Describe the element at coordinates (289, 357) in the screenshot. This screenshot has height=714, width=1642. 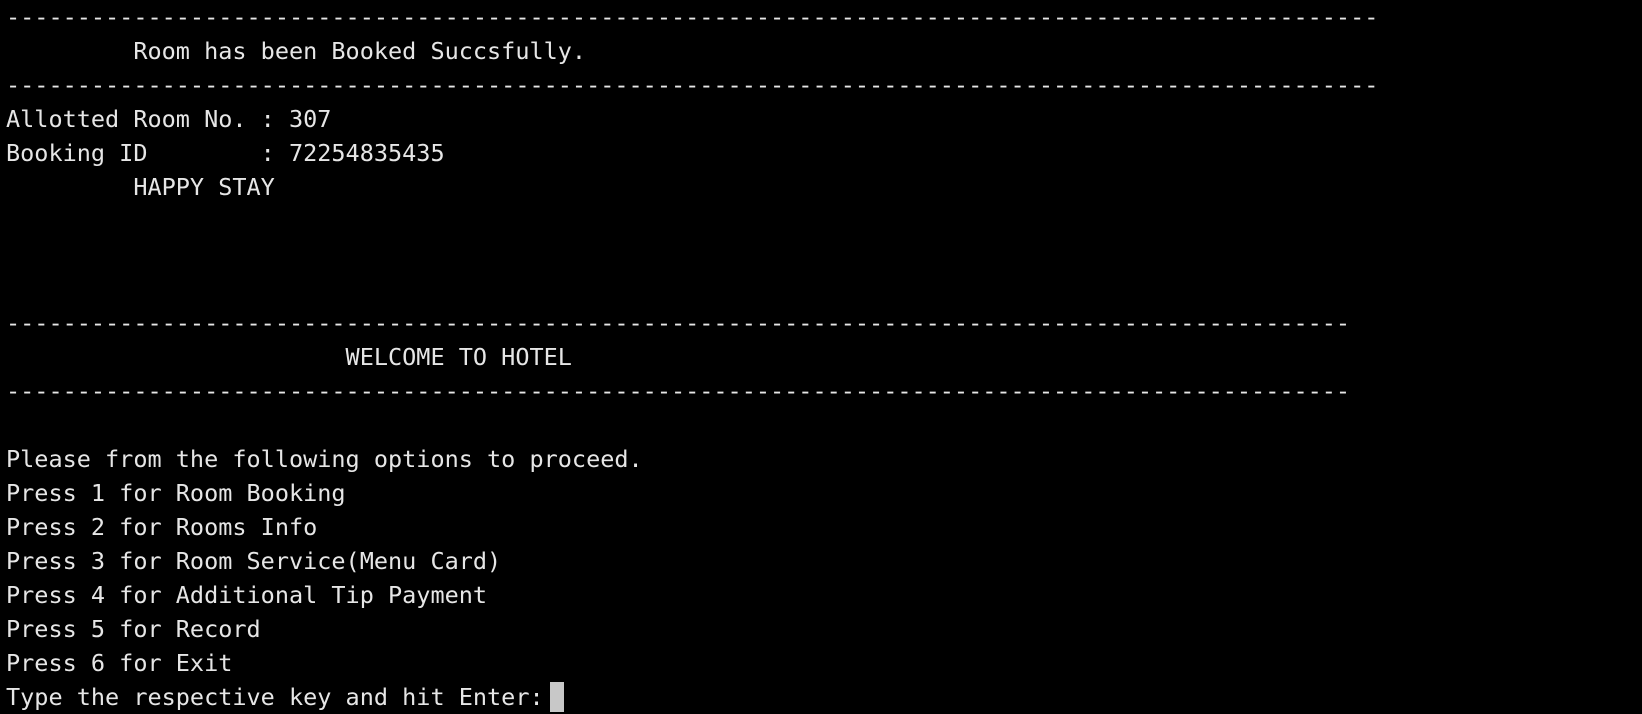
I see `welcome-title: WELCOME TO HOTEL` at that location.